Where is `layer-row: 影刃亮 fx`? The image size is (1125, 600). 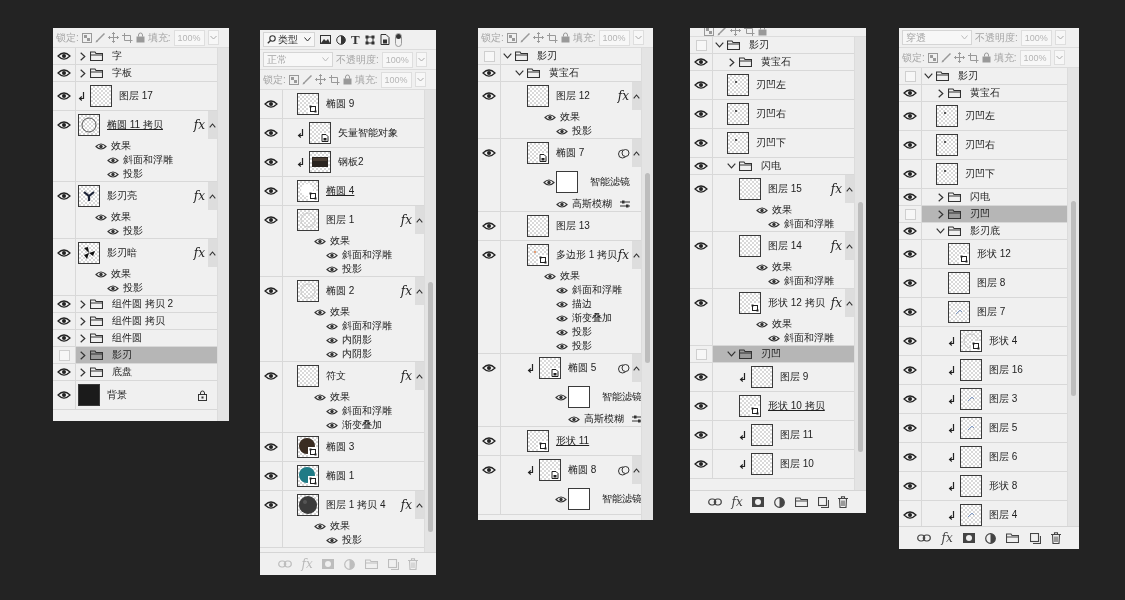
layer-row: 影刃亮 fx is located at coordinates (146, 196).